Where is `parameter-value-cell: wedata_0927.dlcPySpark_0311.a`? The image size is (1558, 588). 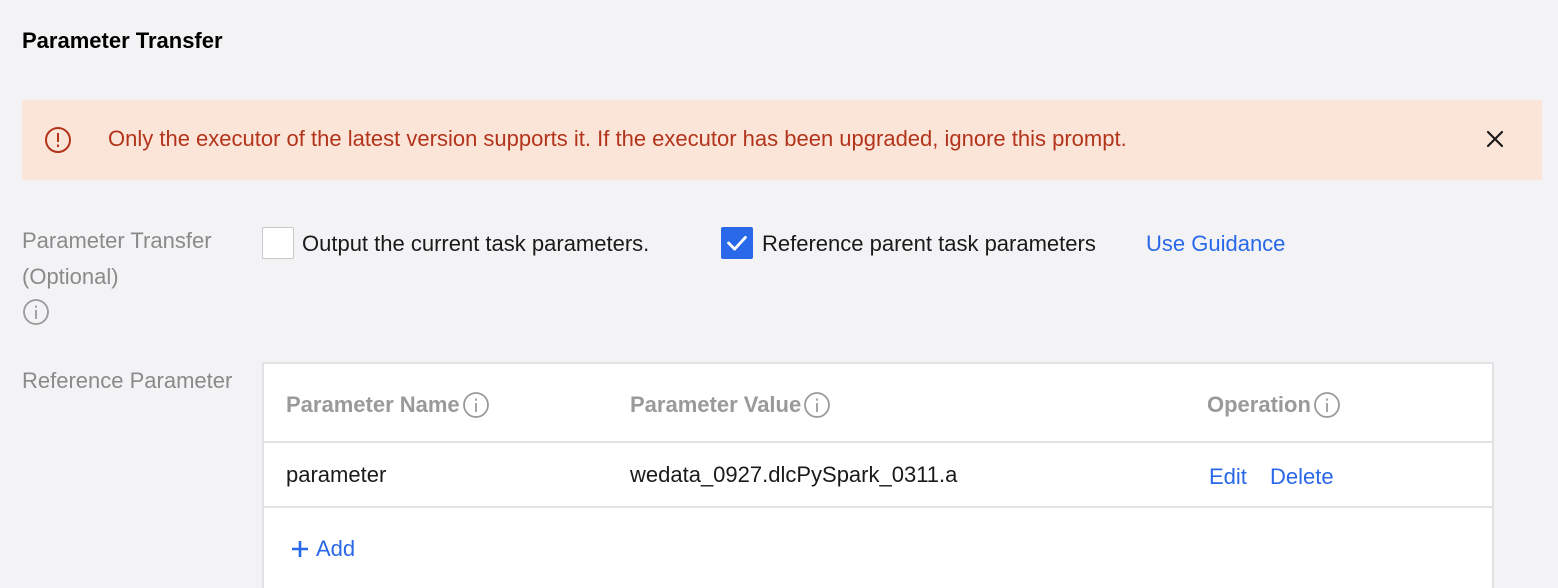
parameter-value-cell: wedata_0927.dlcPySpark_0311.a is located at coordinates (794, 474).